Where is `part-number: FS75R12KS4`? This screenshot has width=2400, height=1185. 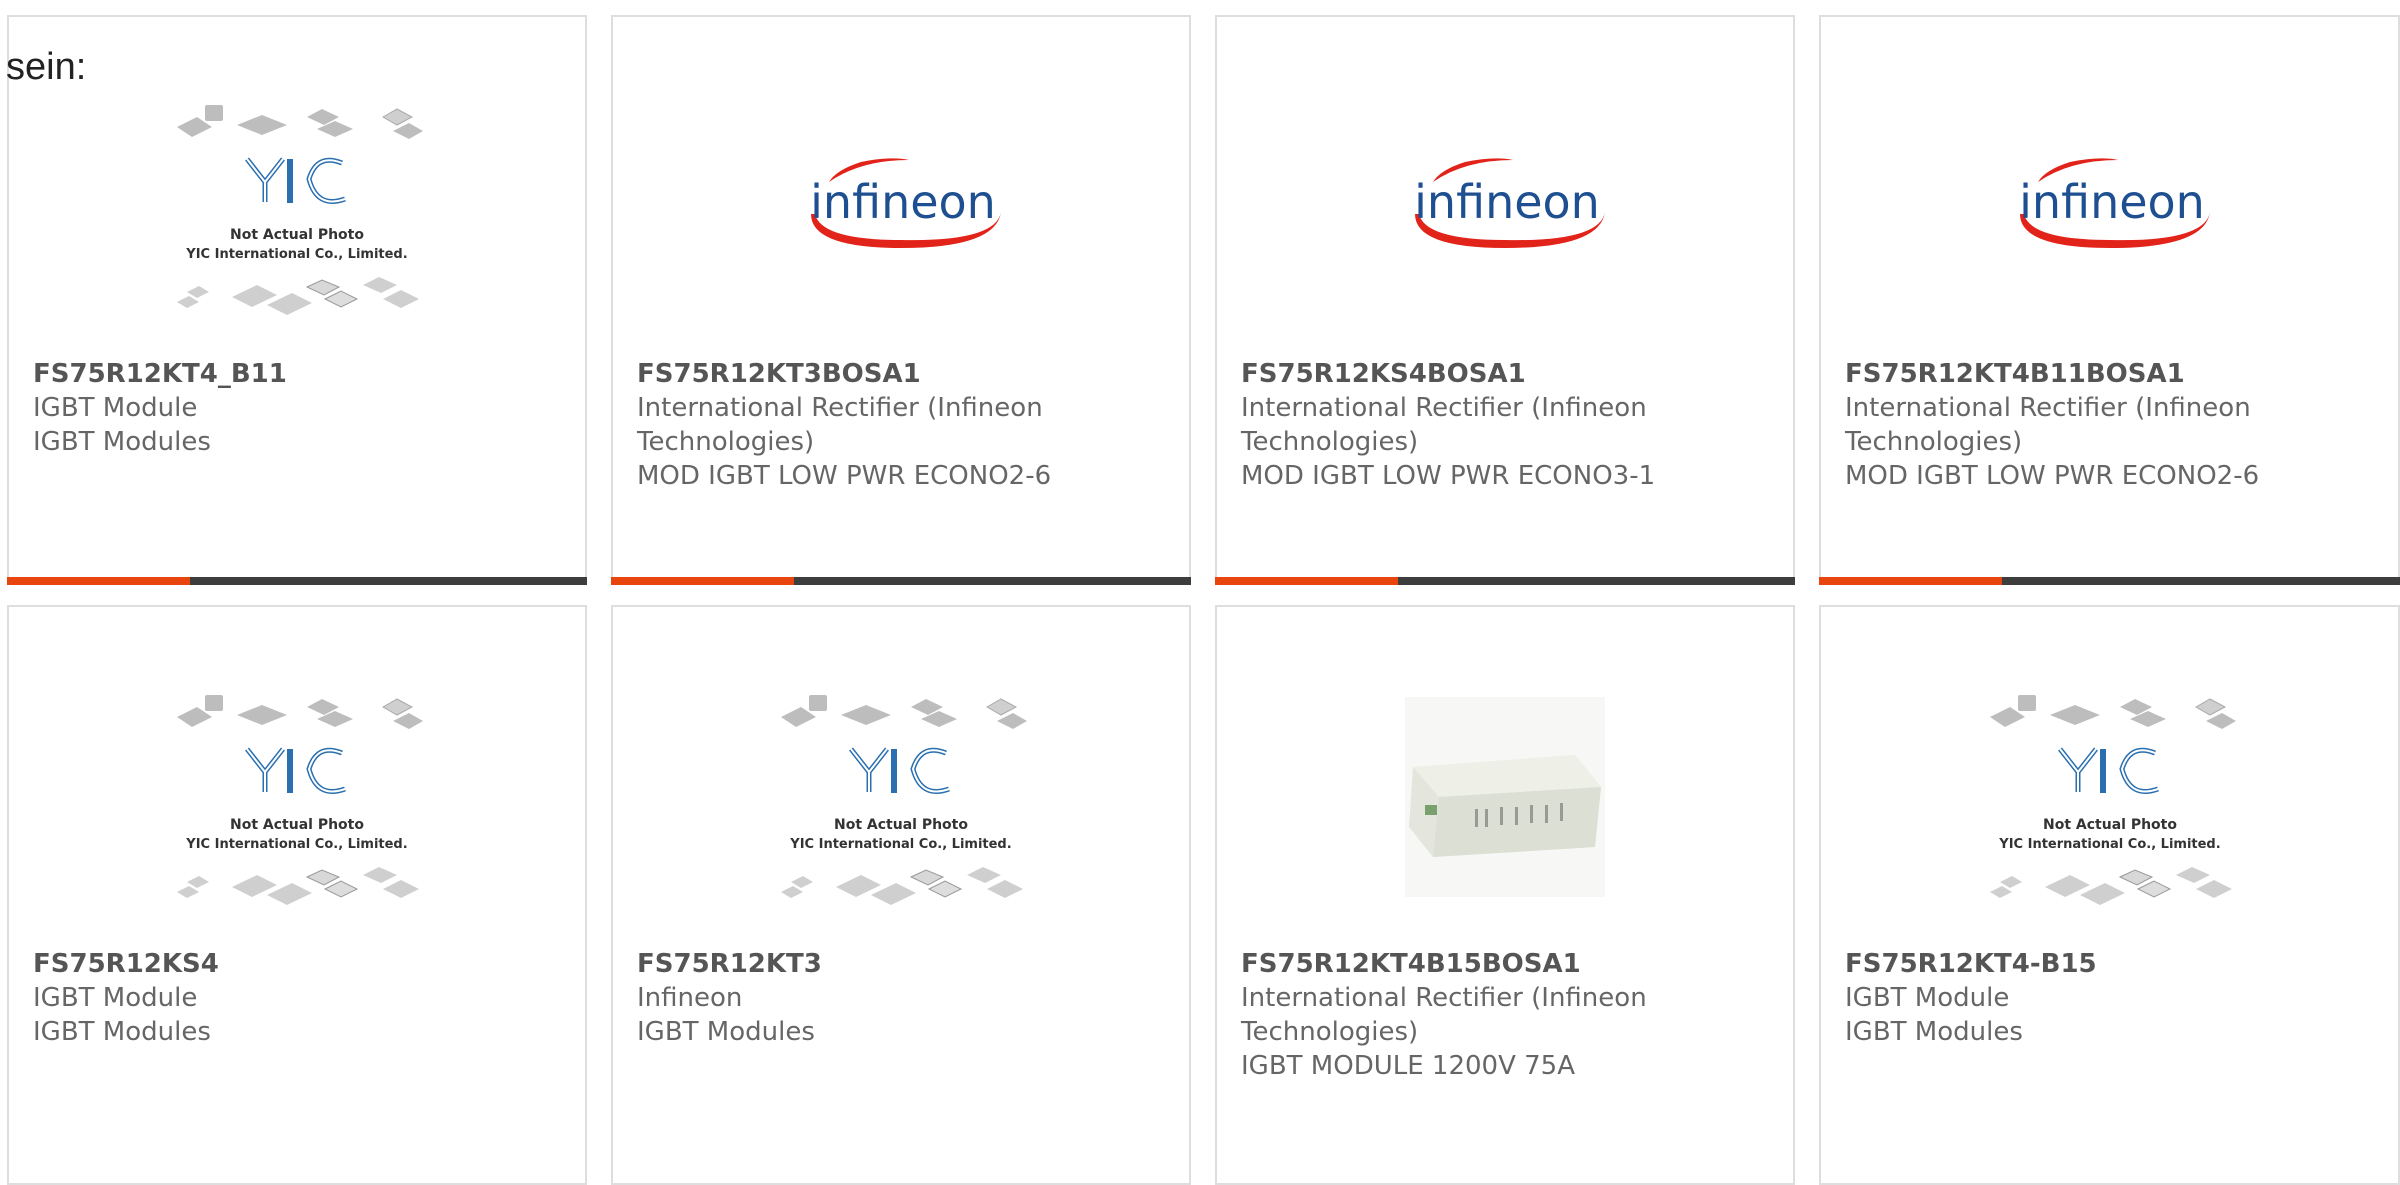 part-number: FS75R12KS4 is located at coordinates (299, 964).